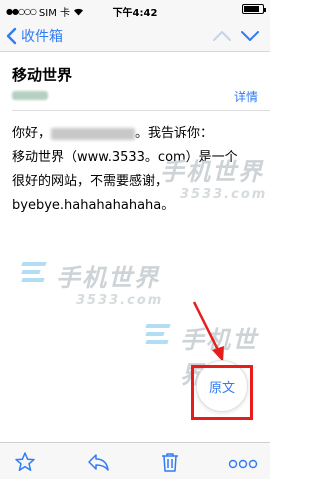 The height and width of the screenshot is (479, 320). What do you see at coordinates (246, 96) in the screenshot?
I see `details-link: 详情` at bounding box center [246, 96].